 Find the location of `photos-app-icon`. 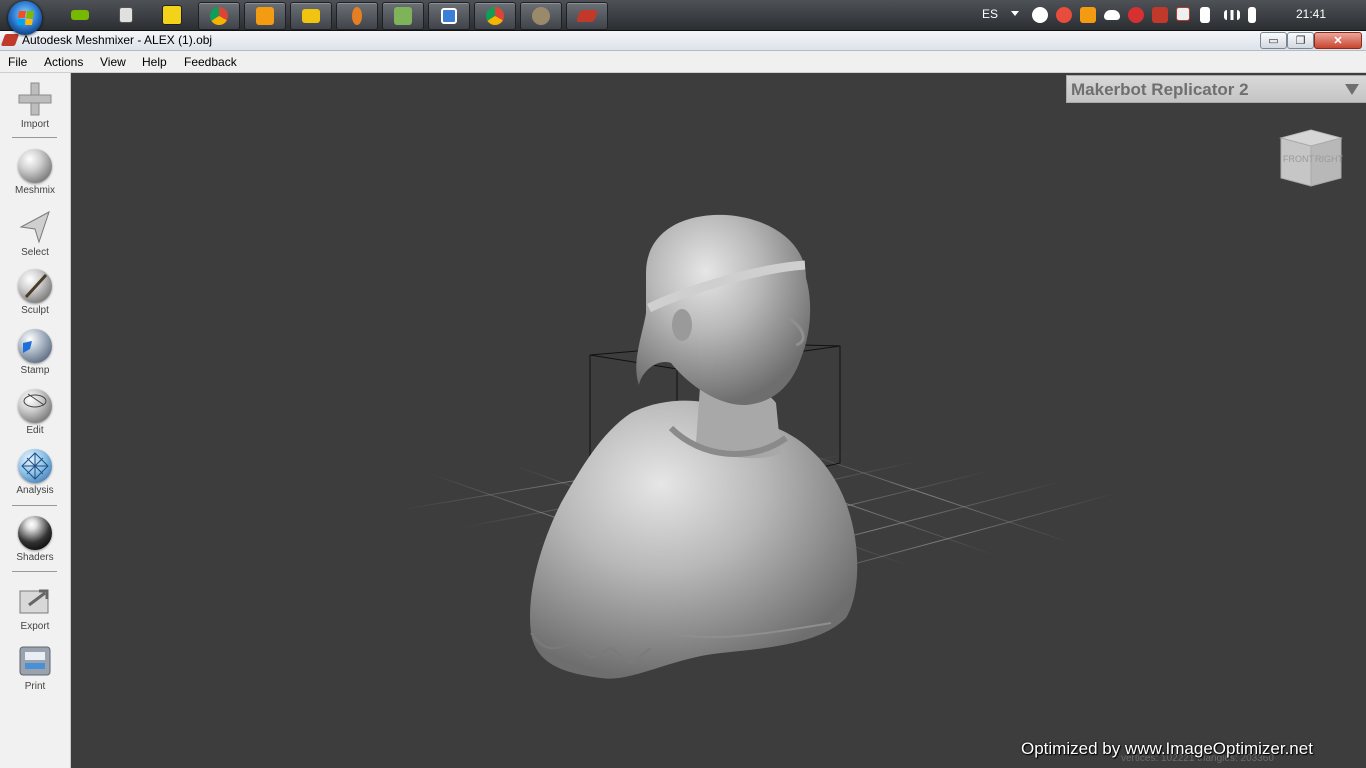

photos-app-icon is located at coordinates (403, 16).